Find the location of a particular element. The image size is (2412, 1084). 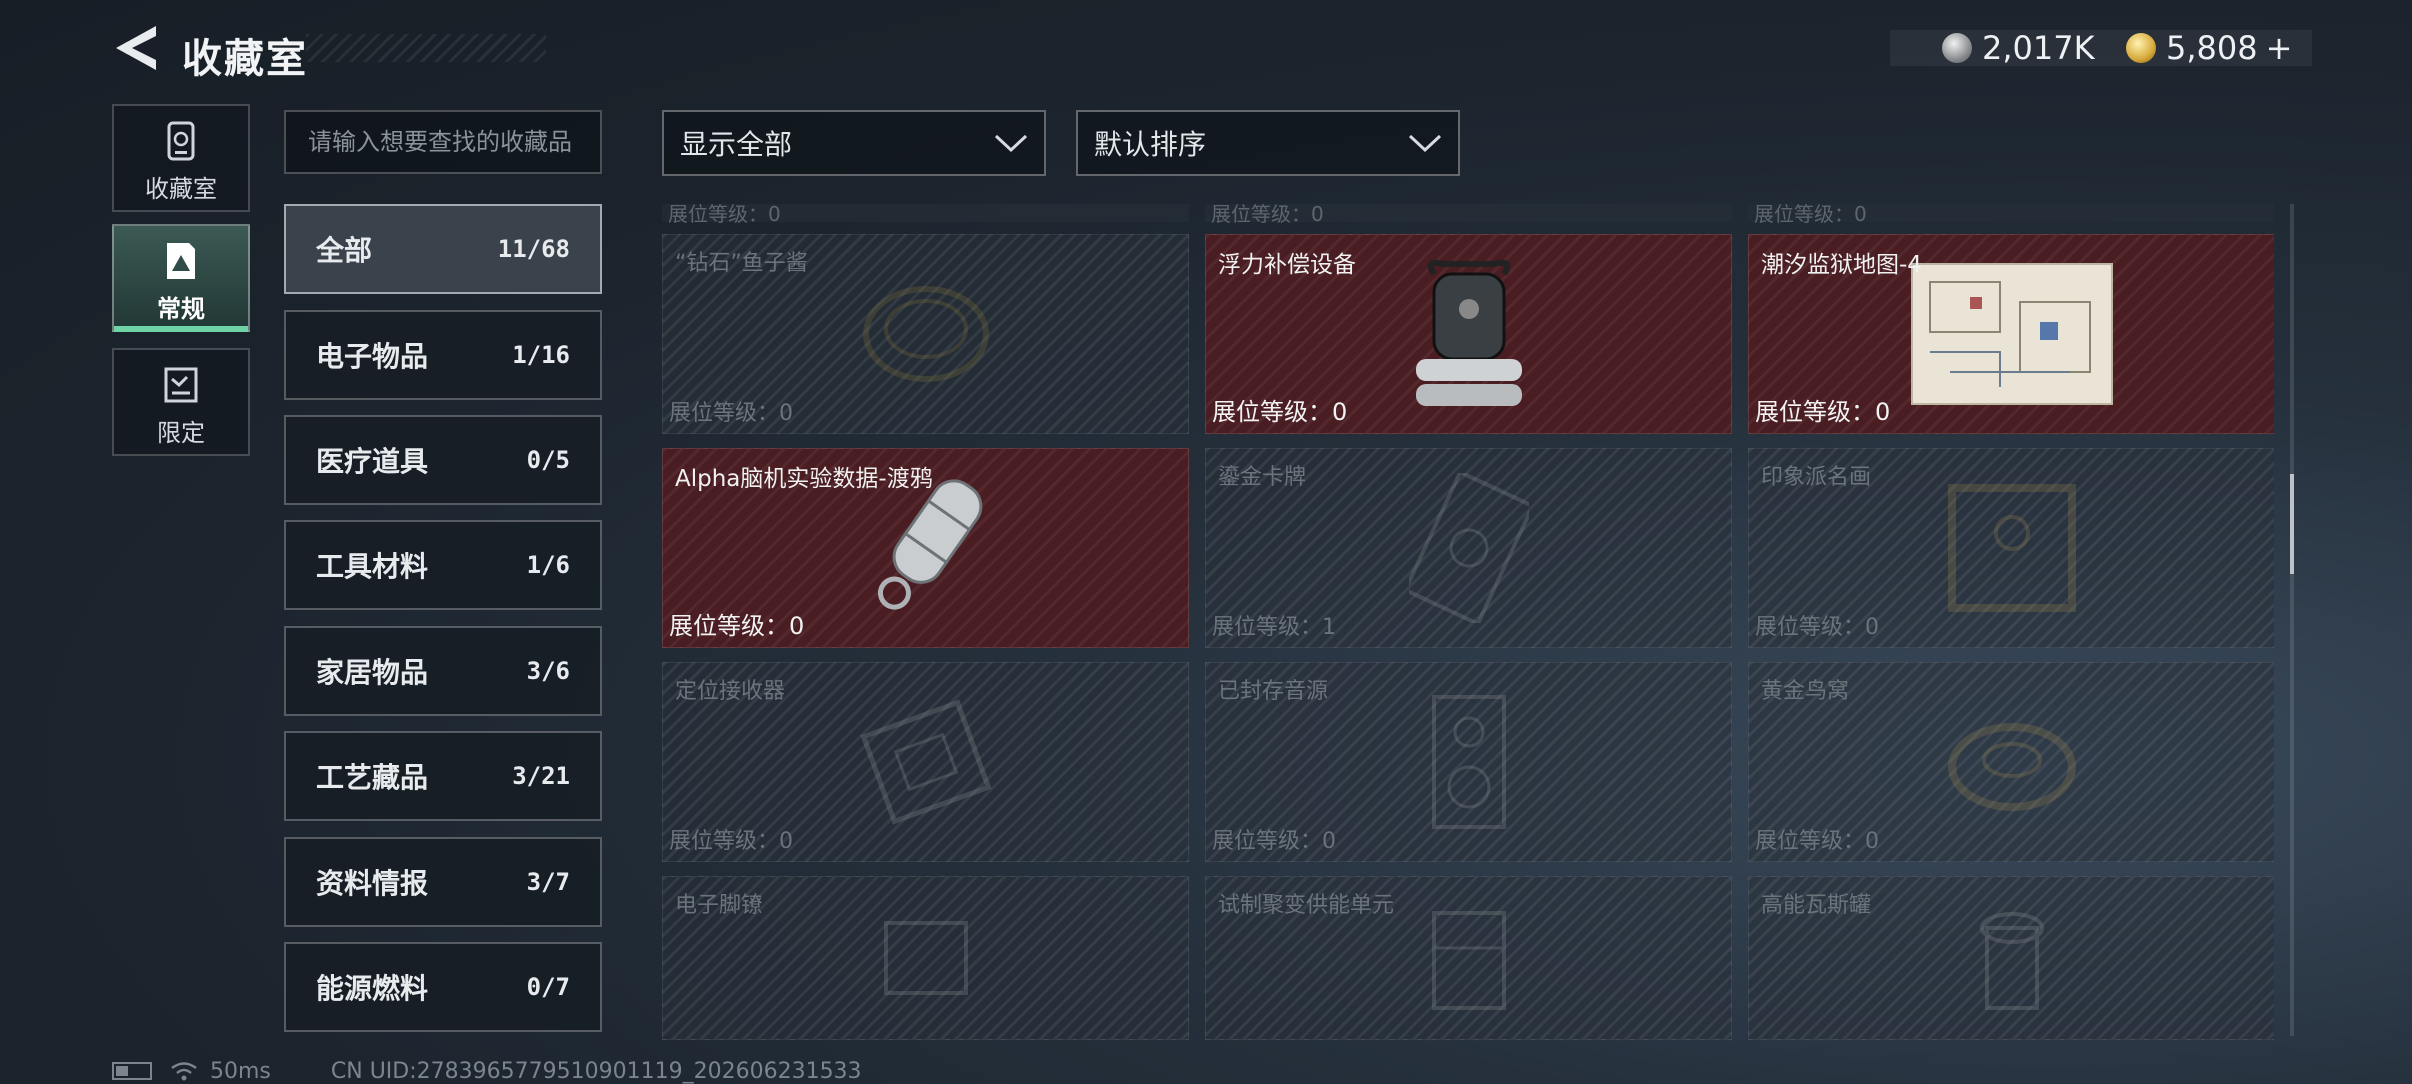

category-count: 0/5 is located at coordinates (548, 460).